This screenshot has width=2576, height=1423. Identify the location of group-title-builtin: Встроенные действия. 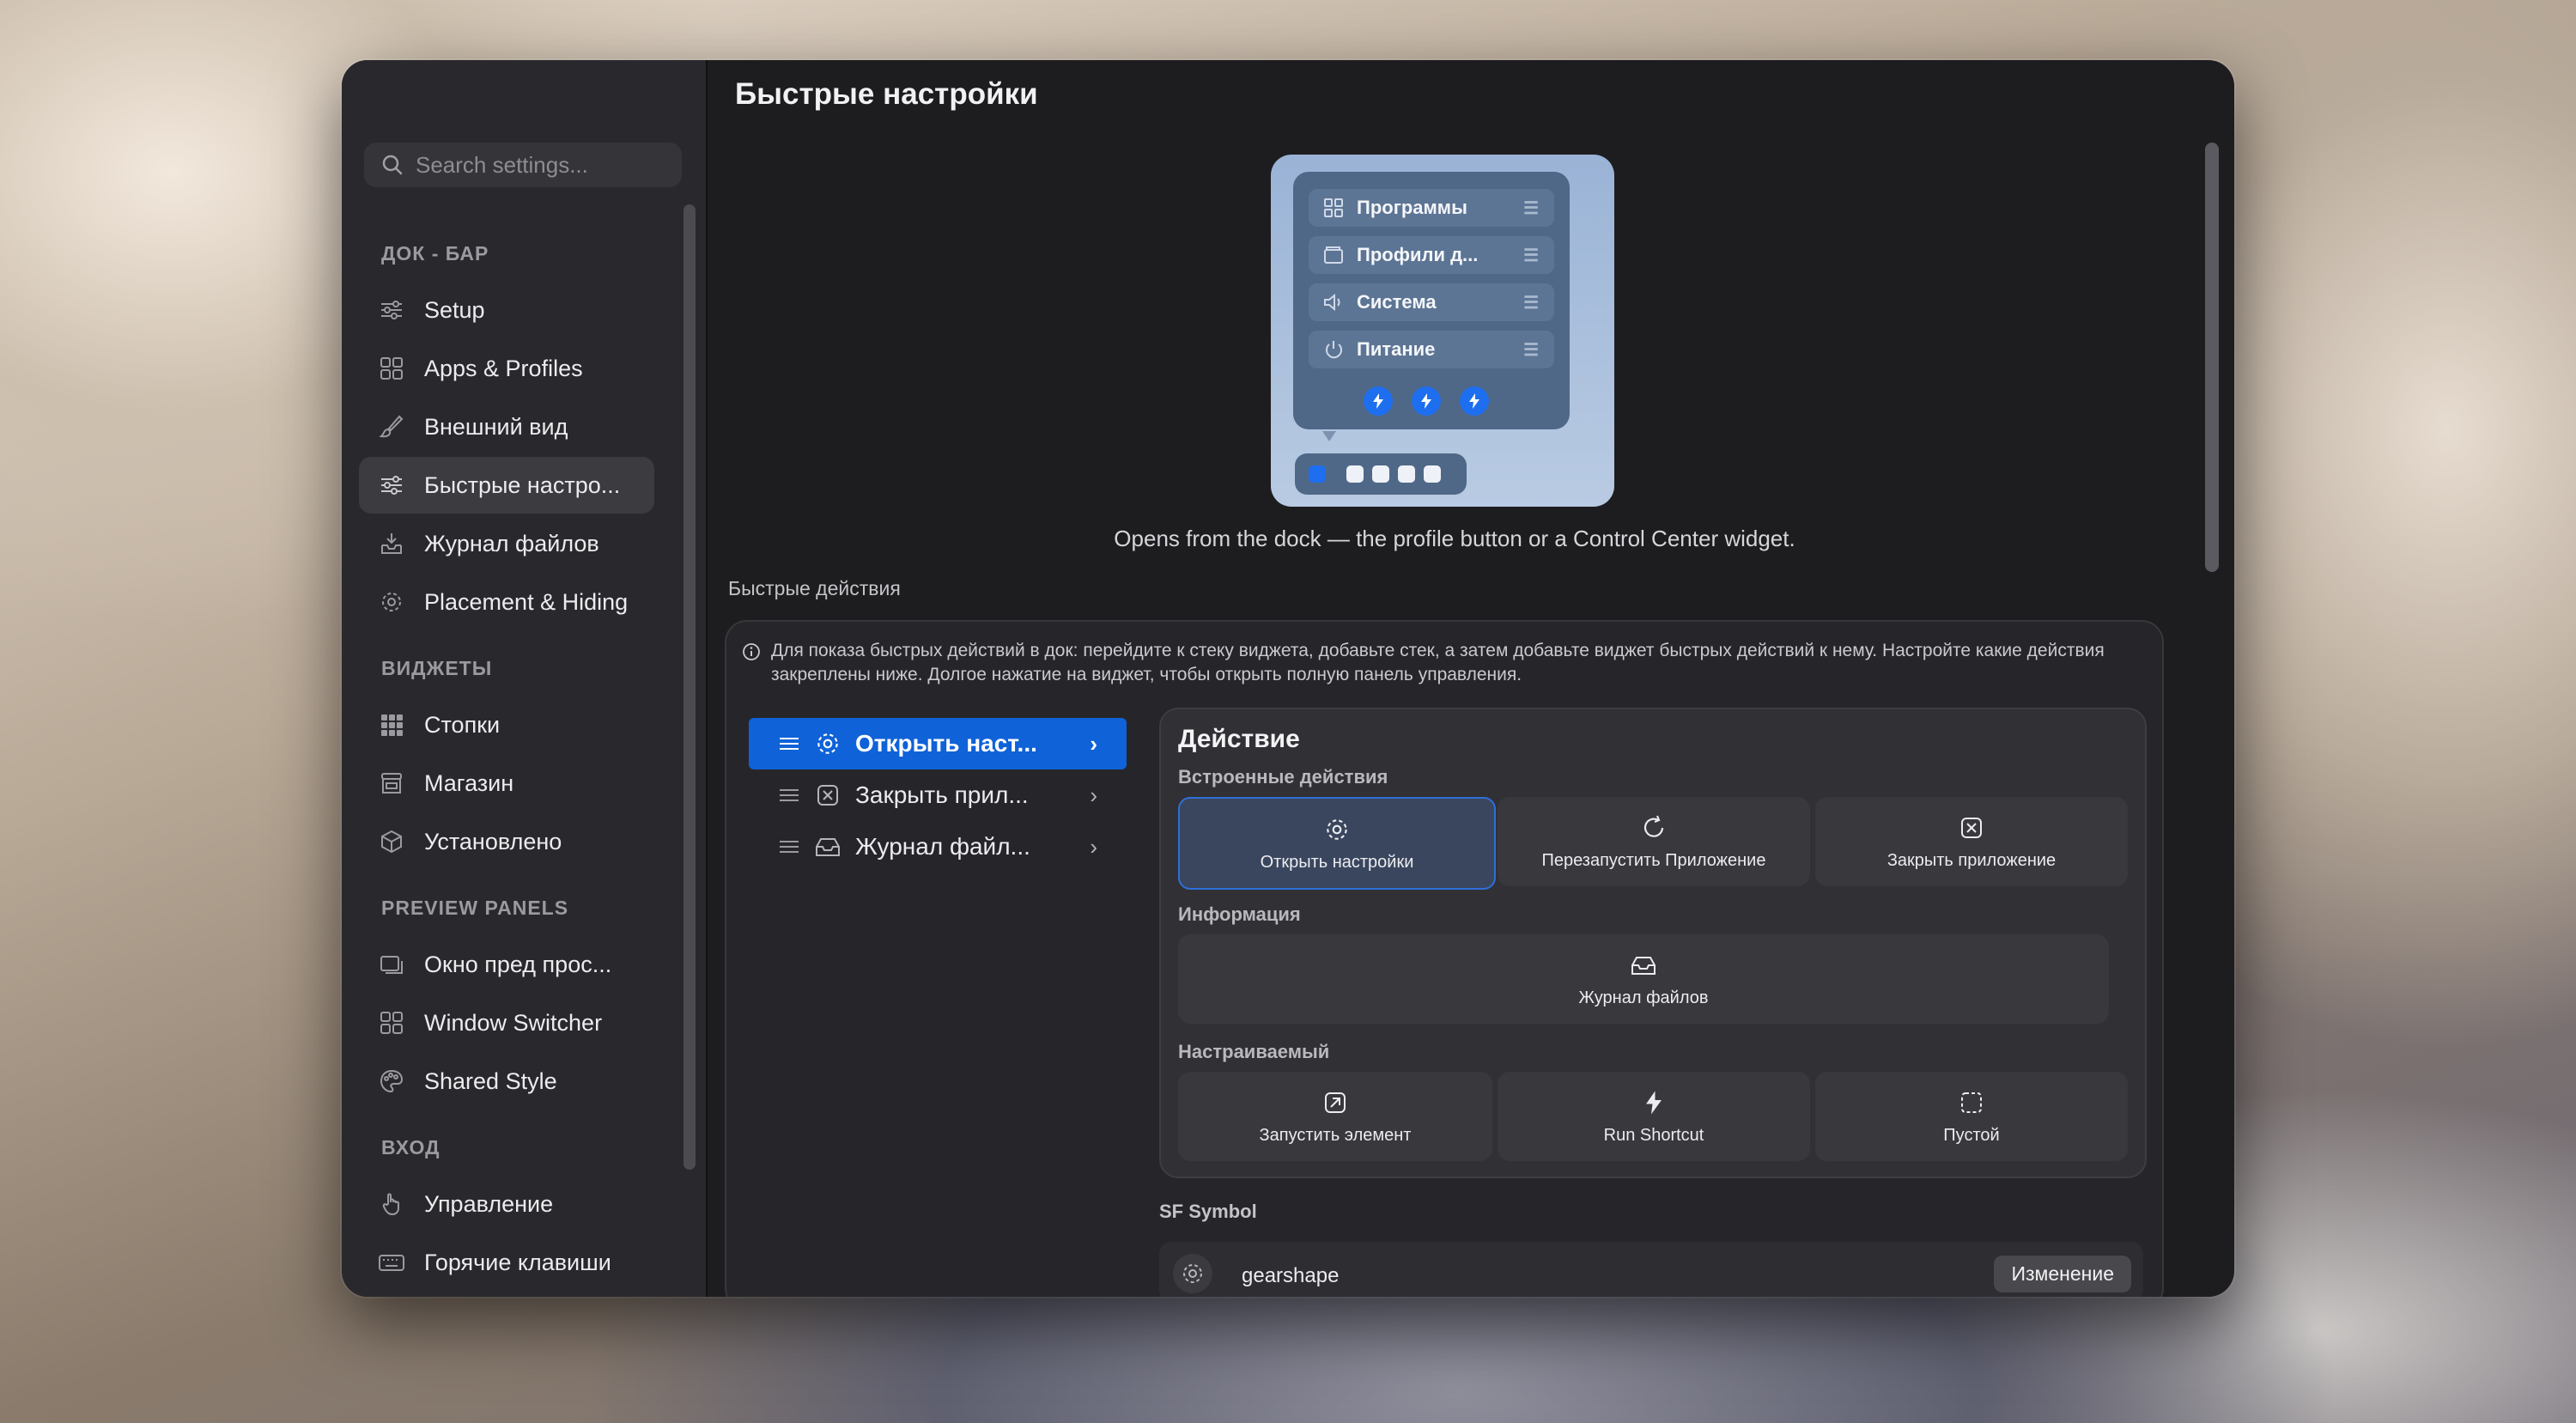
(1283, 777).